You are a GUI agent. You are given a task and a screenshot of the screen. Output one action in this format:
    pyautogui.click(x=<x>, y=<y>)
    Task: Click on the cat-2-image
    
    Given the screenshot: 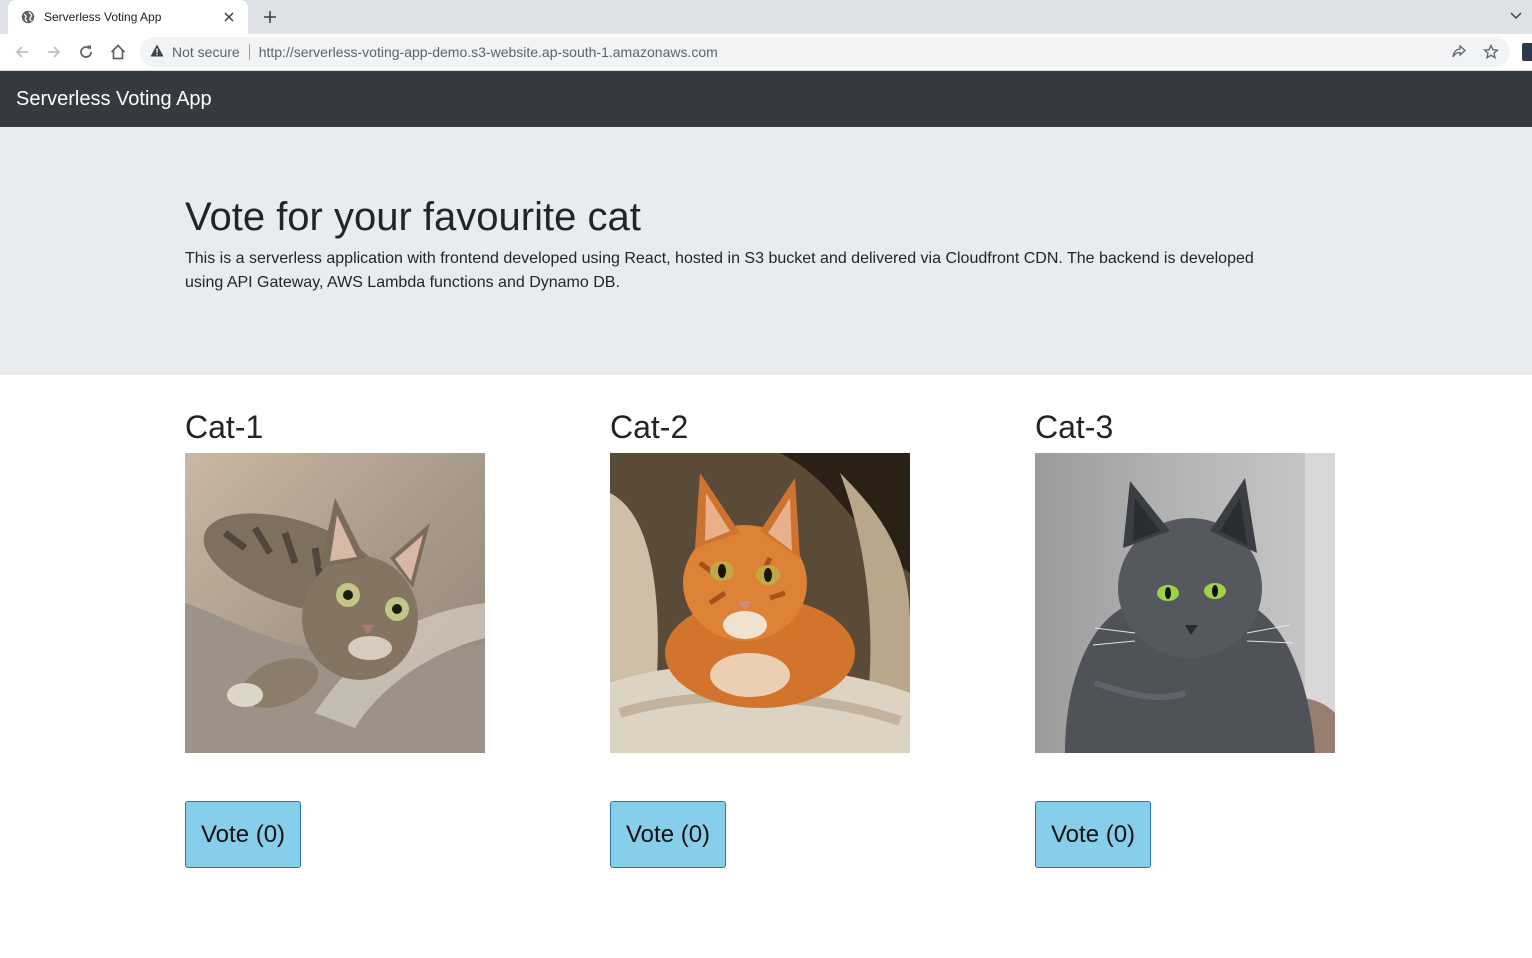 What is the action you would take?
    pyautogui.click(x=760, y=603)
    